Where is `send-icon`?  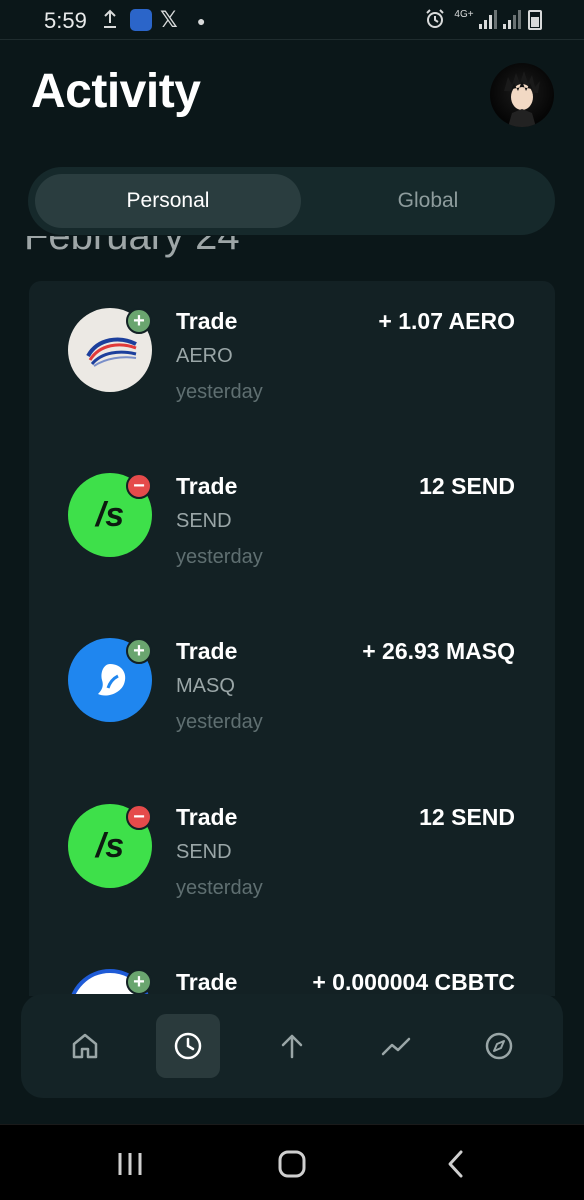 send-icon is located at coordinates (292, 1046).